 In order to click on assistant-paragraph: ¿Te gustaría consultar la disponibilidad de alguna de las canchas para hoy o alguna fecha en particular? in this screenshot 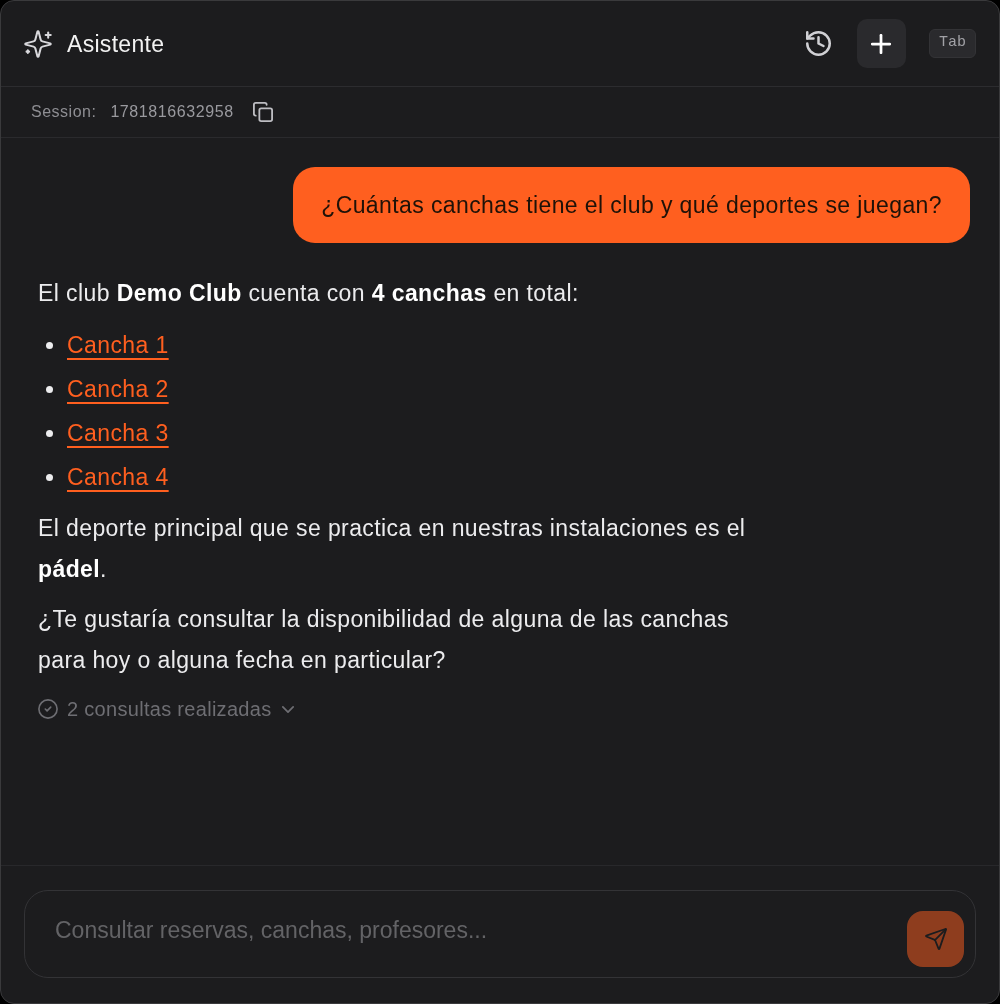, I will do `click(384, 640)`.